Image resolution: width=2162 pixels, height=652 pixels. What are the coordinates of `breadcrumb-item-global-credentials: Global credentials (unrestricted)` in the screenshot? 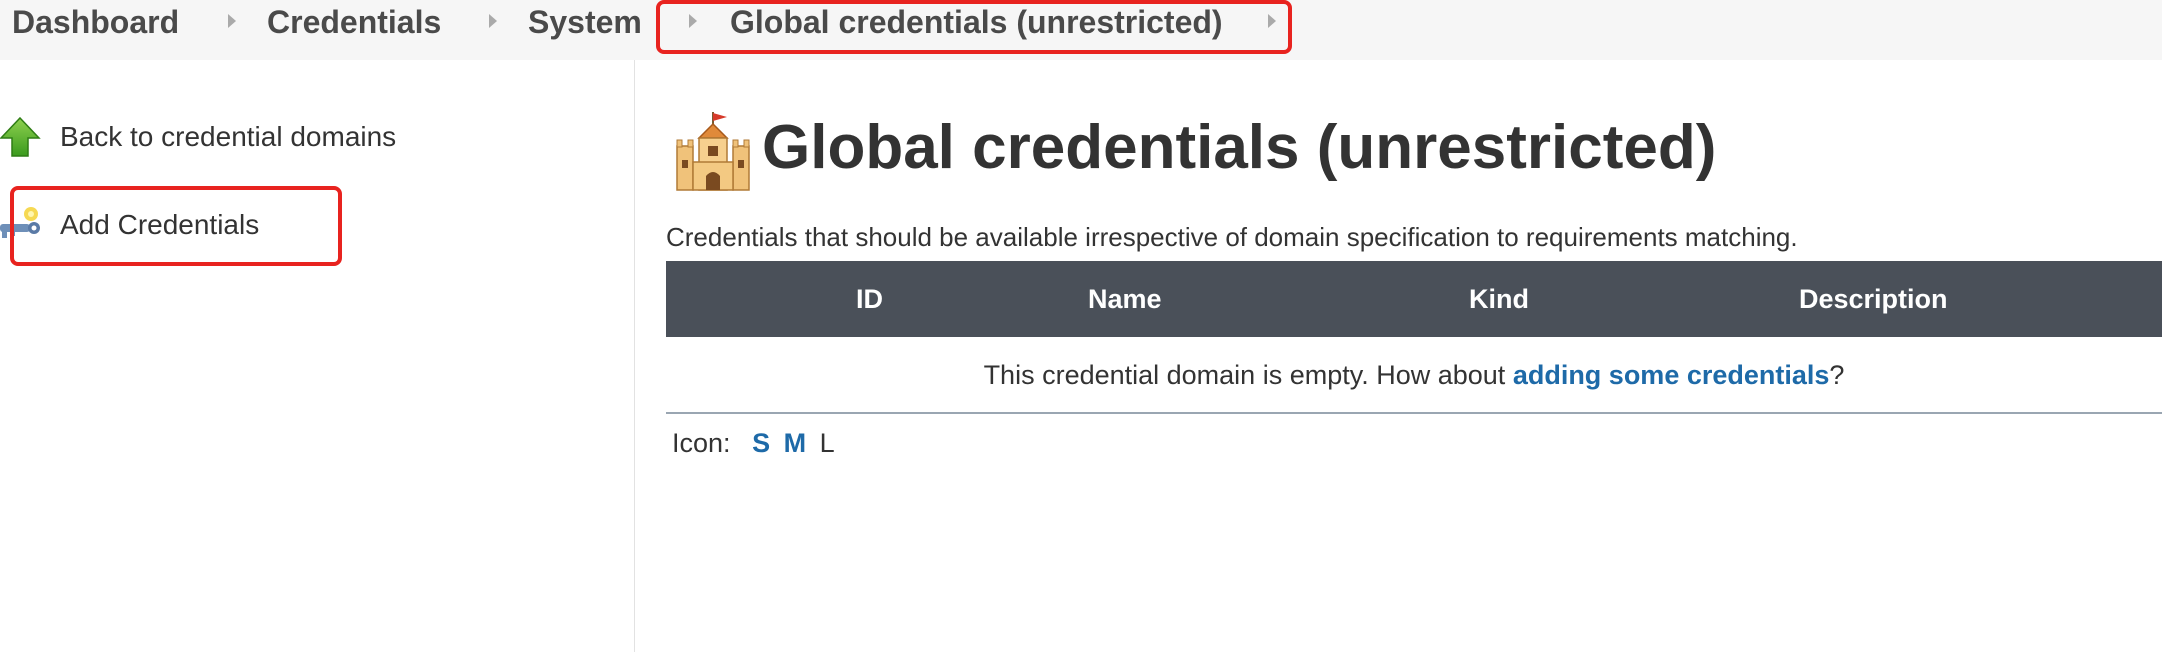 It's located at (976, 22).